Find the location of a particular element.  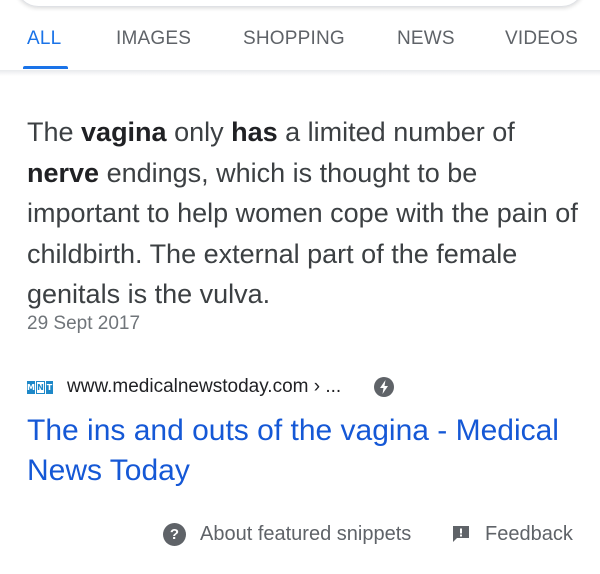

snippet-keyword: has is located at coordinates (254, 132).